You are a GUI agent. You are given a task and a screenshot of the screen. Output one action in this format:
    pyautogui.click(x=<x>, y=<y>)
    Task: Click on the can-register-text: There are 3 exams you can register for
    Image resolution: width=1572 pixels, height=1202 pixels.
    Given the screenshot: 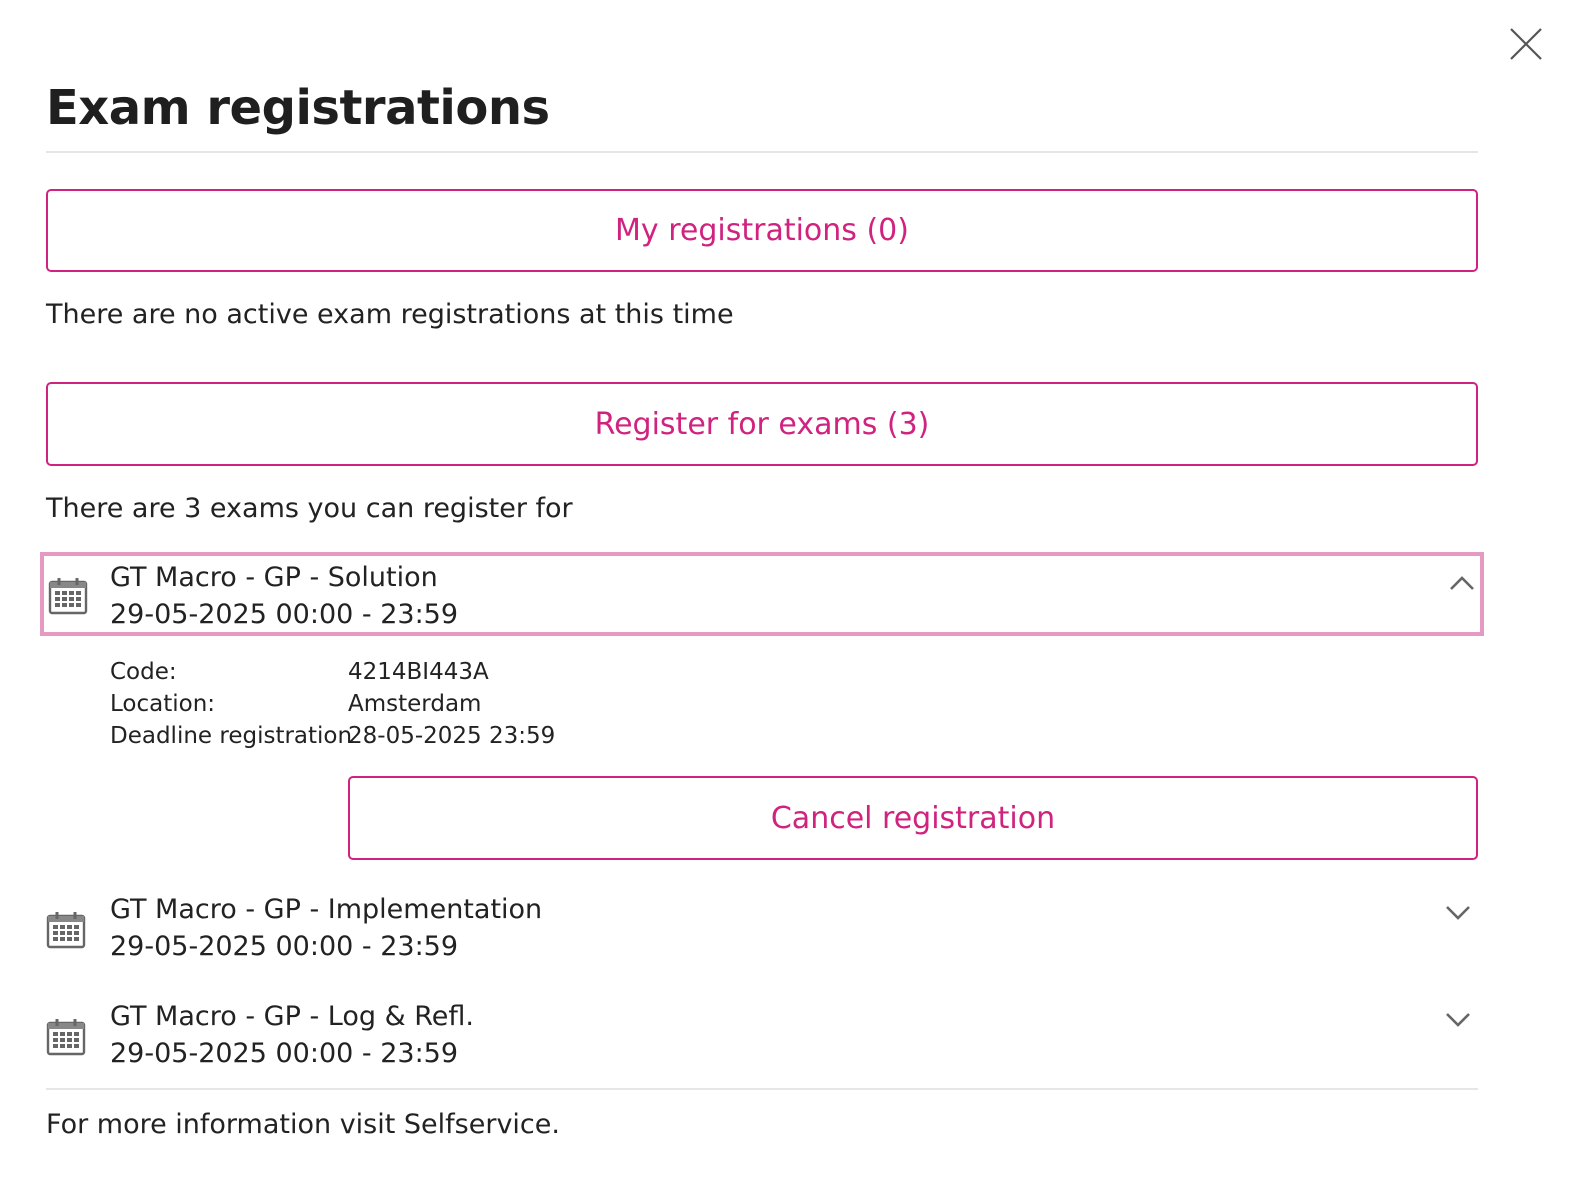 What is the action you would take?
    pyautogui.click(x=309, y=508)
    